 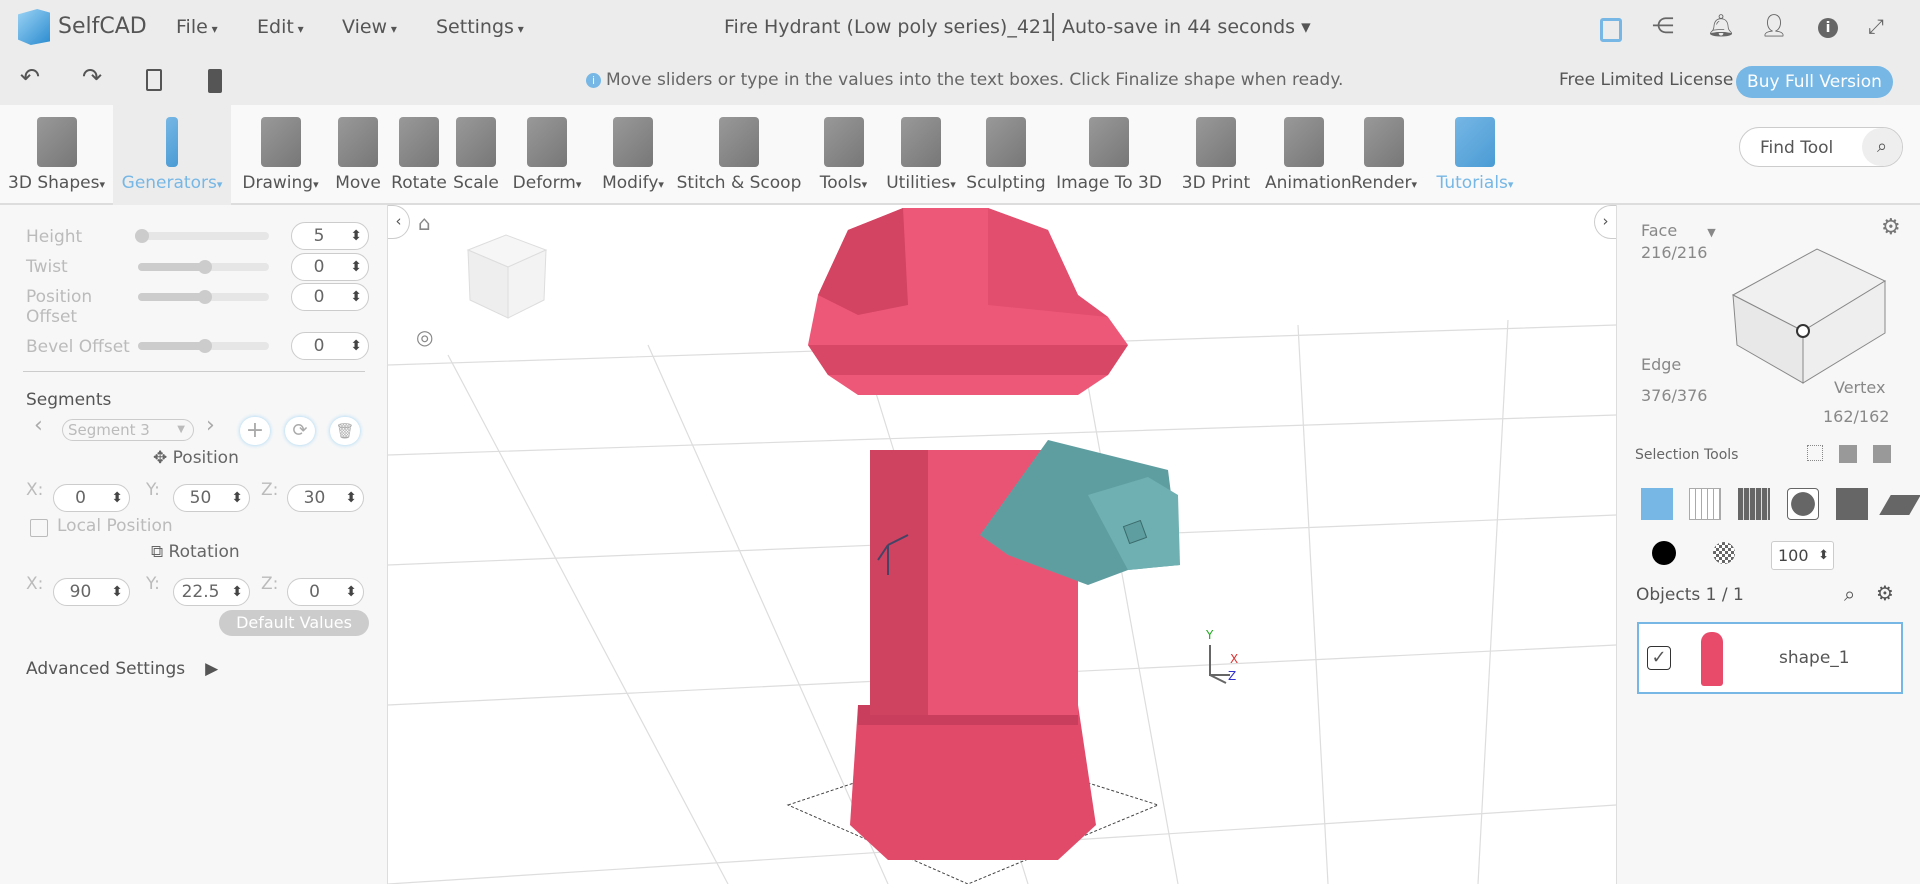 I want to click on fullscreen-icon: ⤢, so click(x=1876, y=26).